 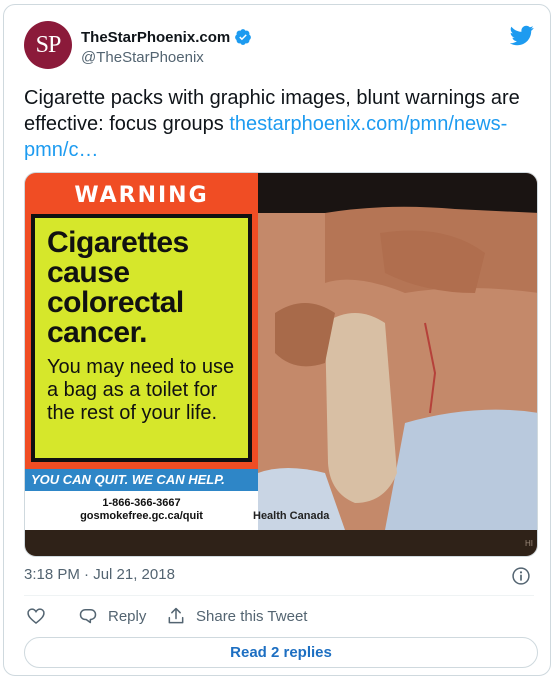 What do you see at coordinates (142, 57) in the screenshot?
I see `author-handle: @TheStarPhoenix` at bounding box center [142, 57].